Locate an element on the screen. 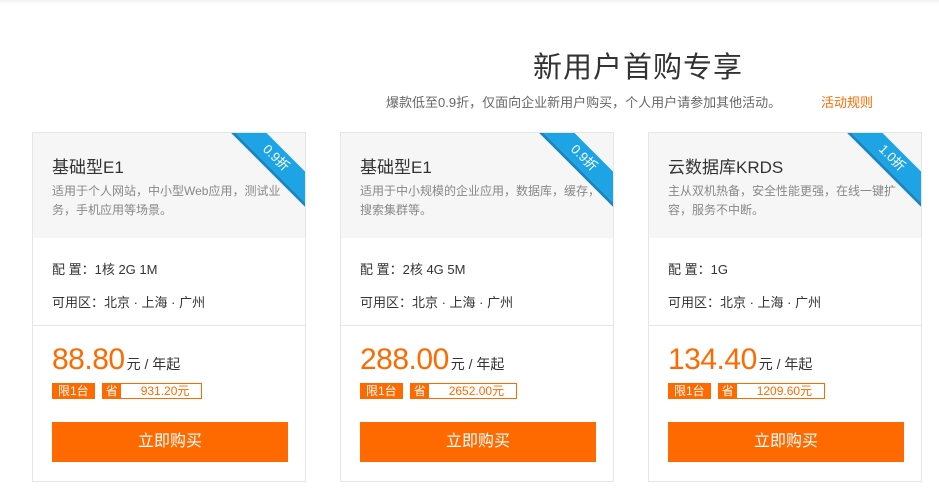 The width and height of the screenshot is (939, 499). tag-row: 限1台省 1209.60元 is located at coordinates (747, 391).